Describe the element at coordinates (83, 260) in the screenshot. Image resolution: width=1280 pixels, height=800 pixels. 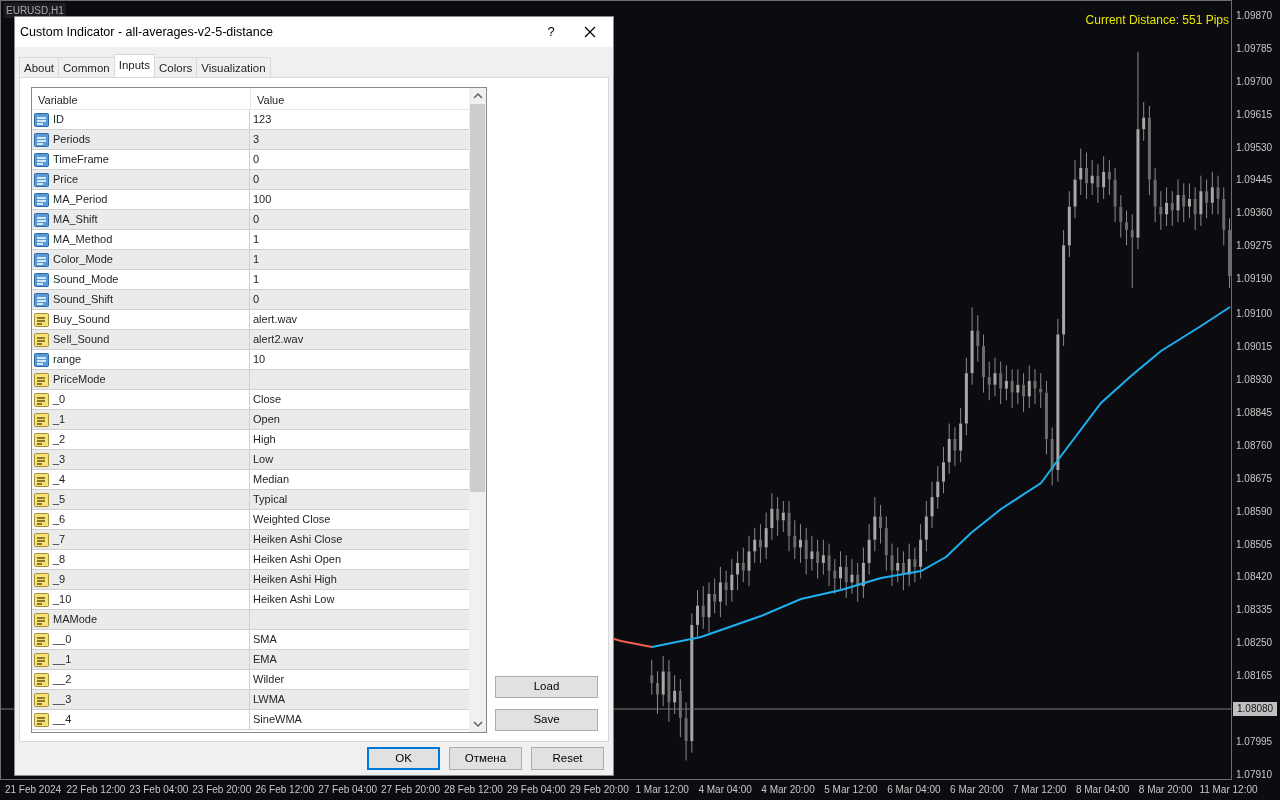
I see `variable-name: Color_Mode` at that location.